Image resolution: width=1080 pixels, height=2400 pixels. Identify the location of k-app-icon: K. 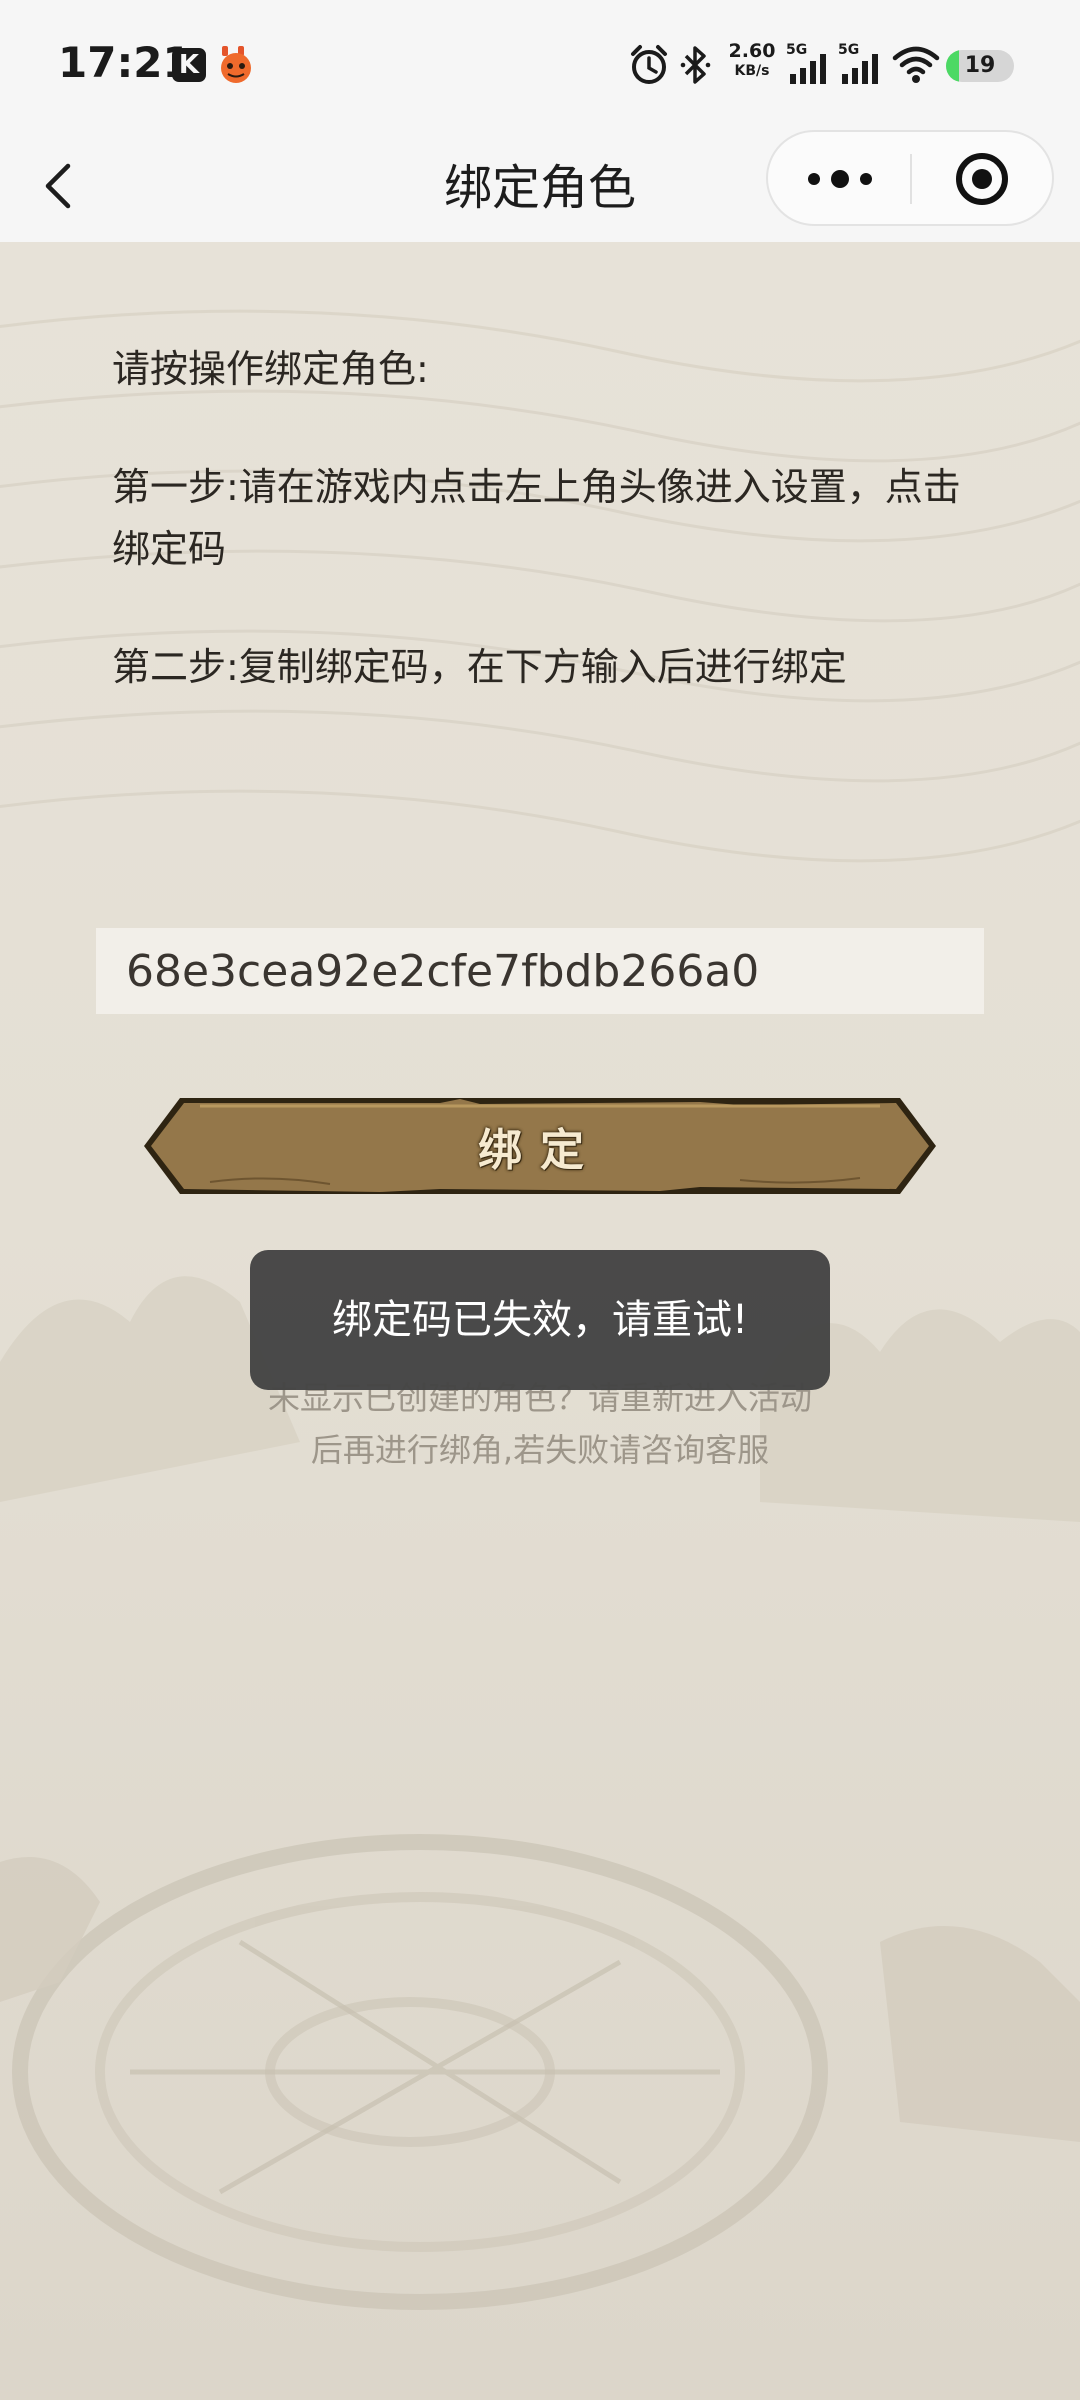
(189, 65).